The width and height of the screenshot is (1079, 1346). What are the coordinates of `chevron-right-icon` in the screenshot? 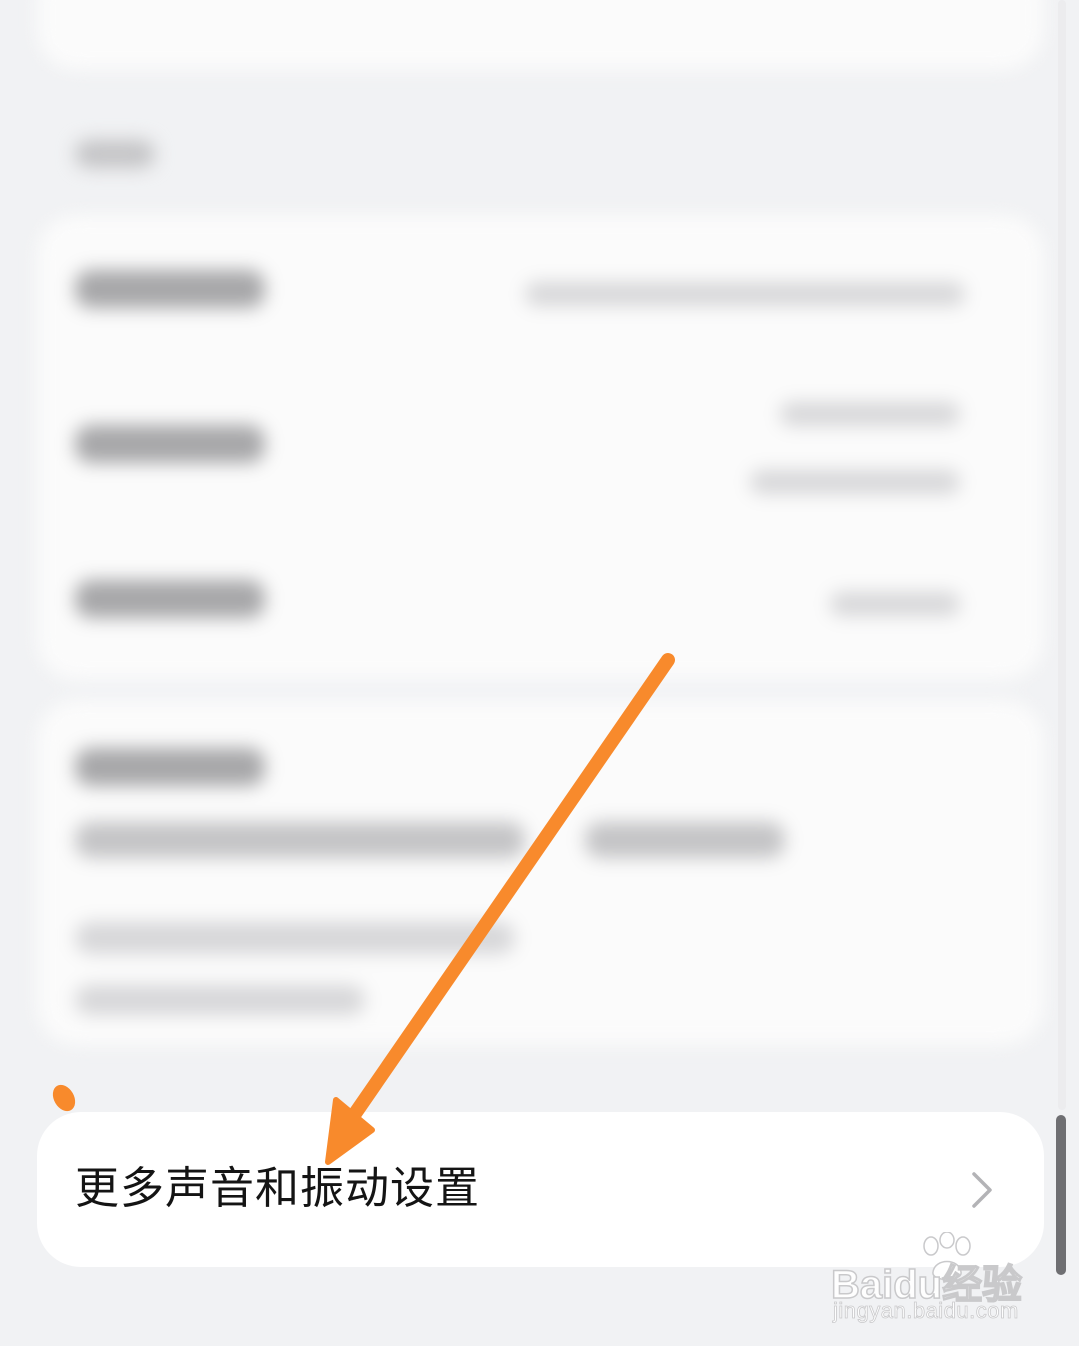 It's located at (982, 1190).